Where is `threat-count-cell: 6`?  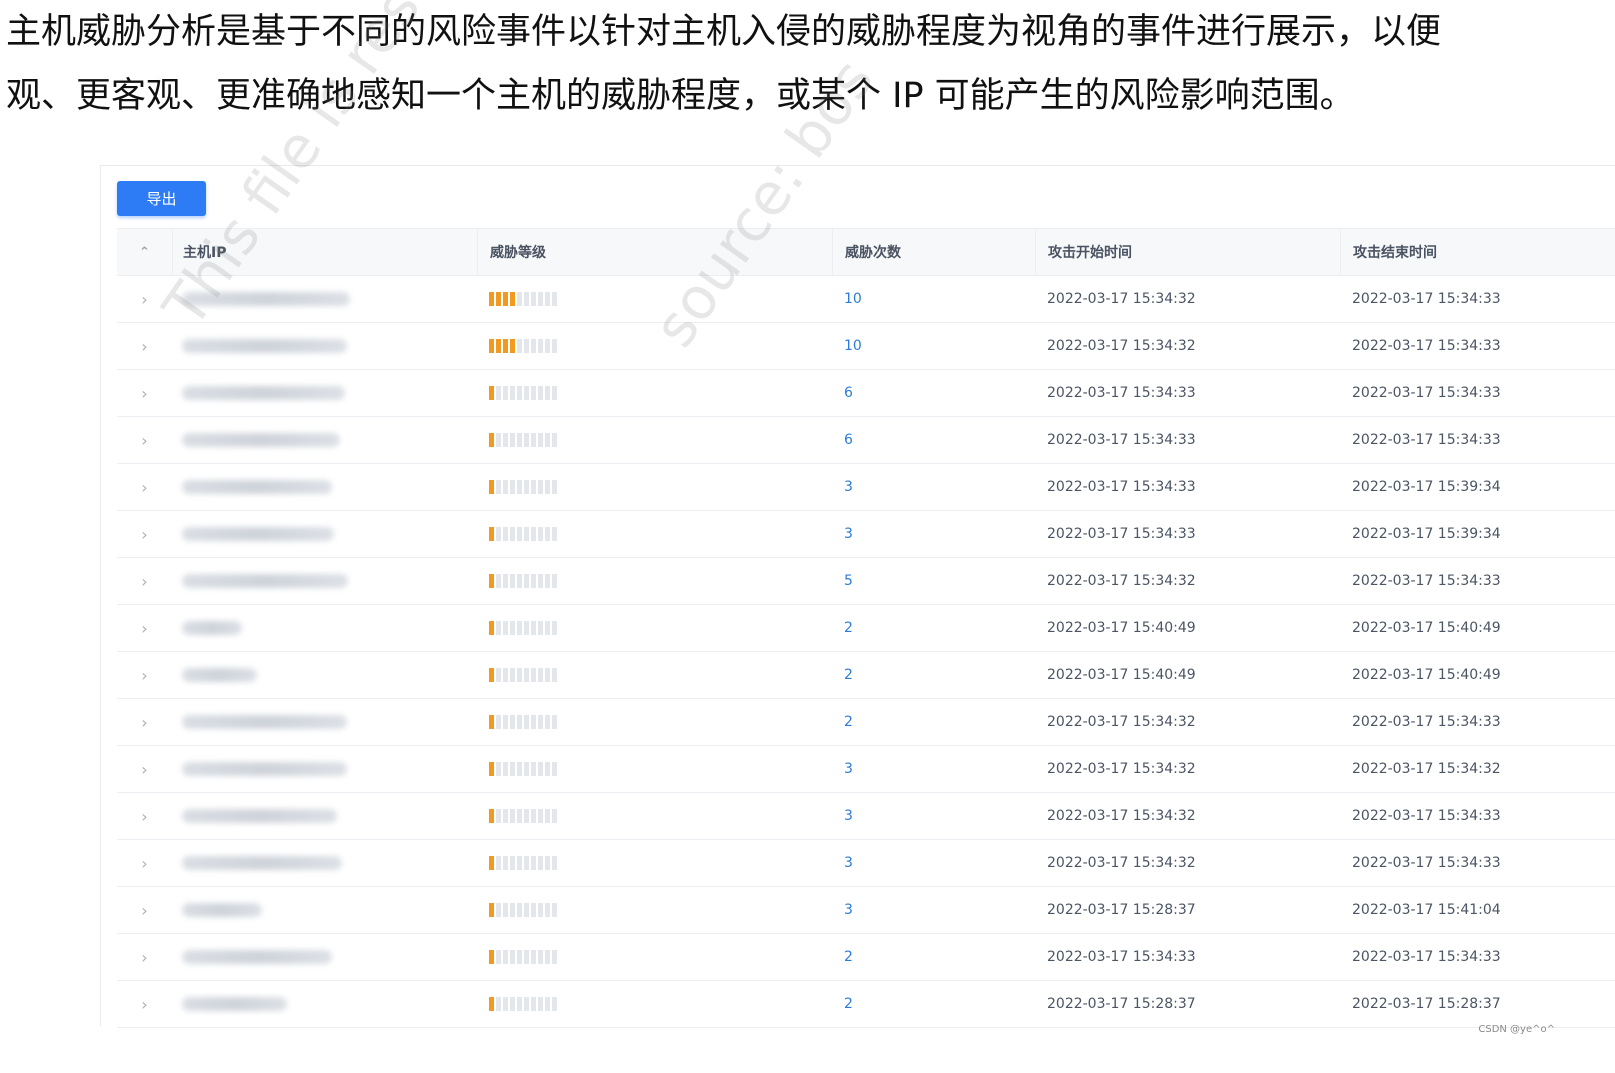 threat-count-cell: 6 is located at coordinates (933, 393).